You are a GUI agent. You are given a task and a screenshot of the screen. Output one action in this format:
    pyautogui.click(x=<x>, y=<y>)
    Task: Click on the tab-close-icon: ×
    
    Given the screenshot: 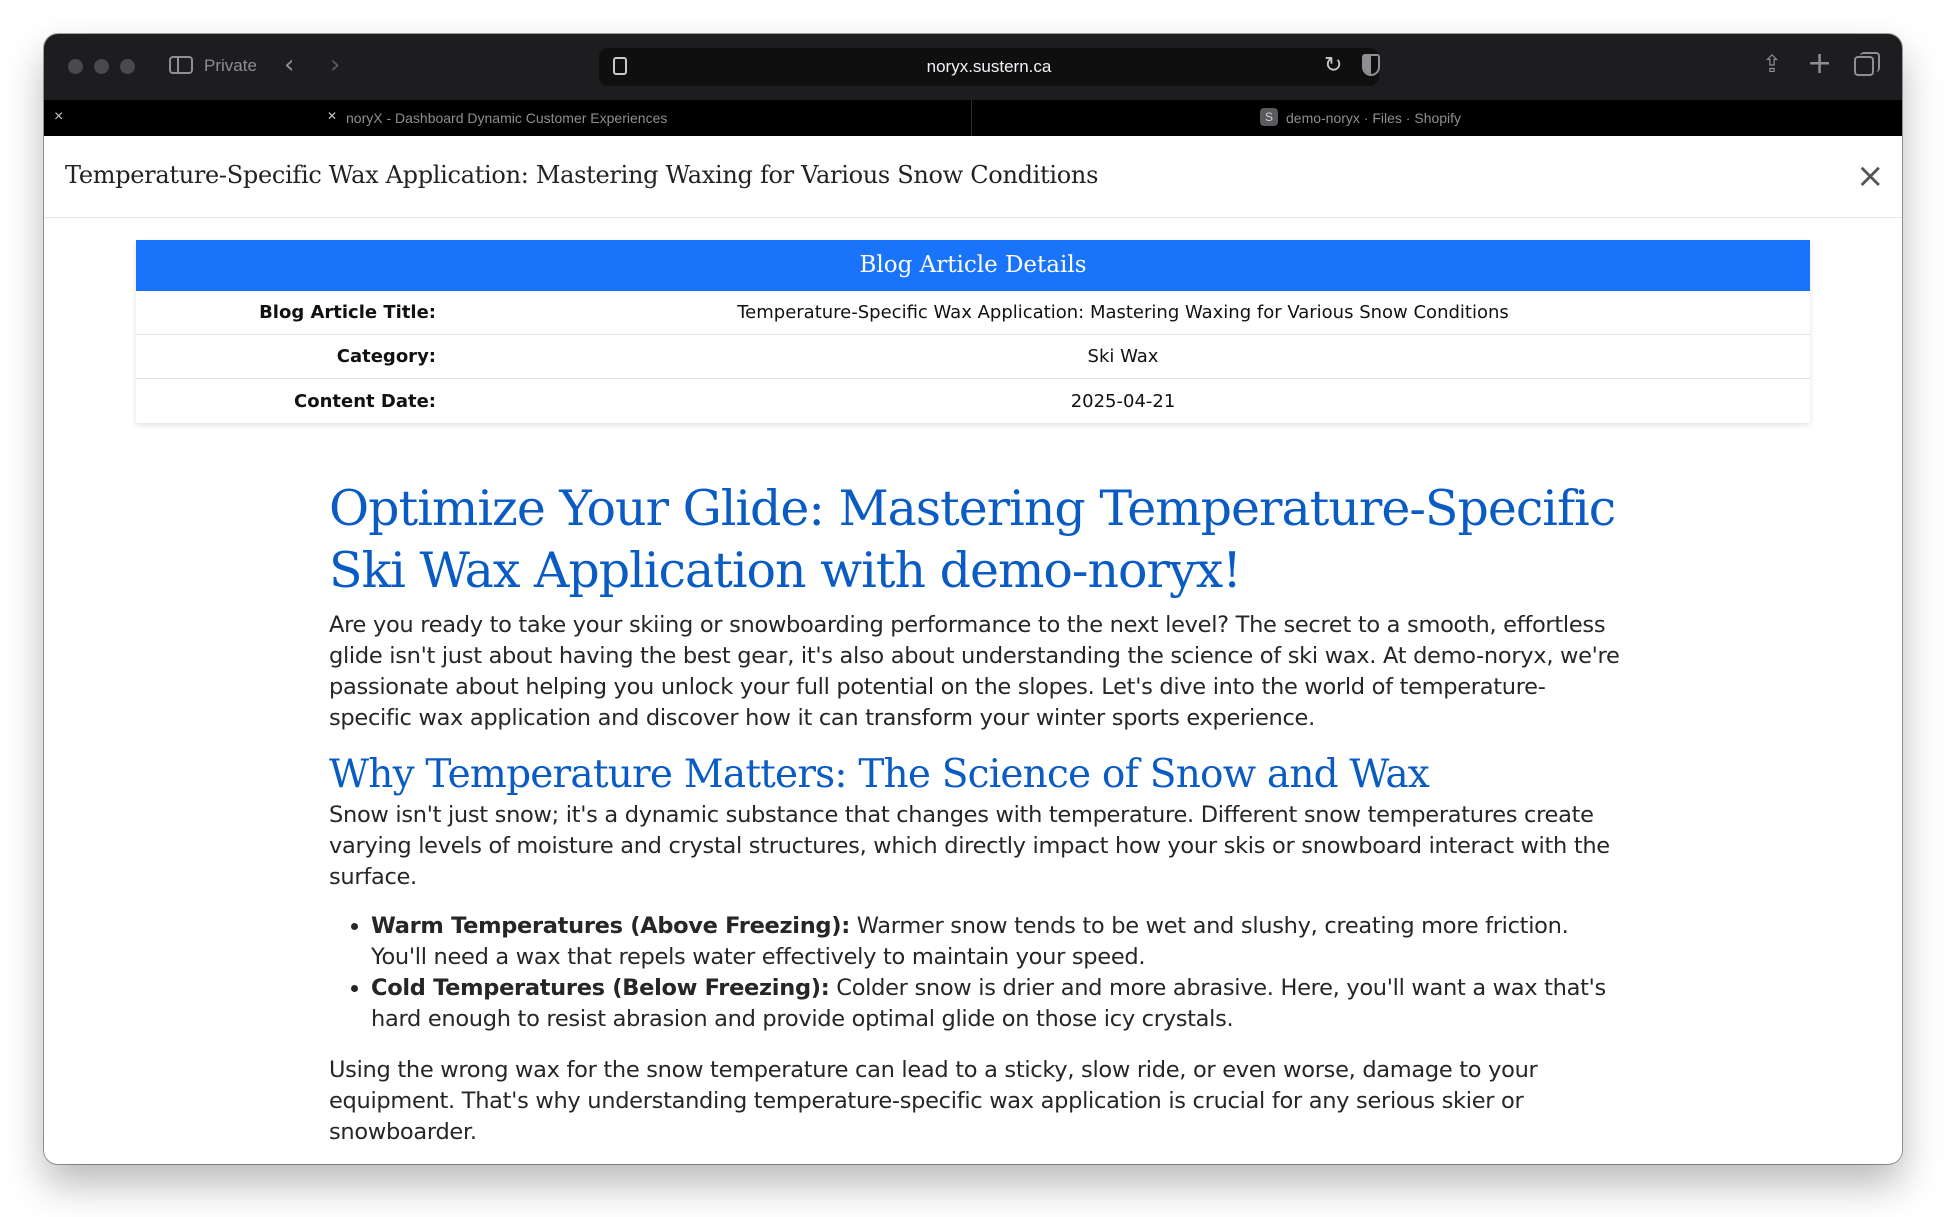 What is the action you would take?
    pyautogui.click(x=58, y=117)
    